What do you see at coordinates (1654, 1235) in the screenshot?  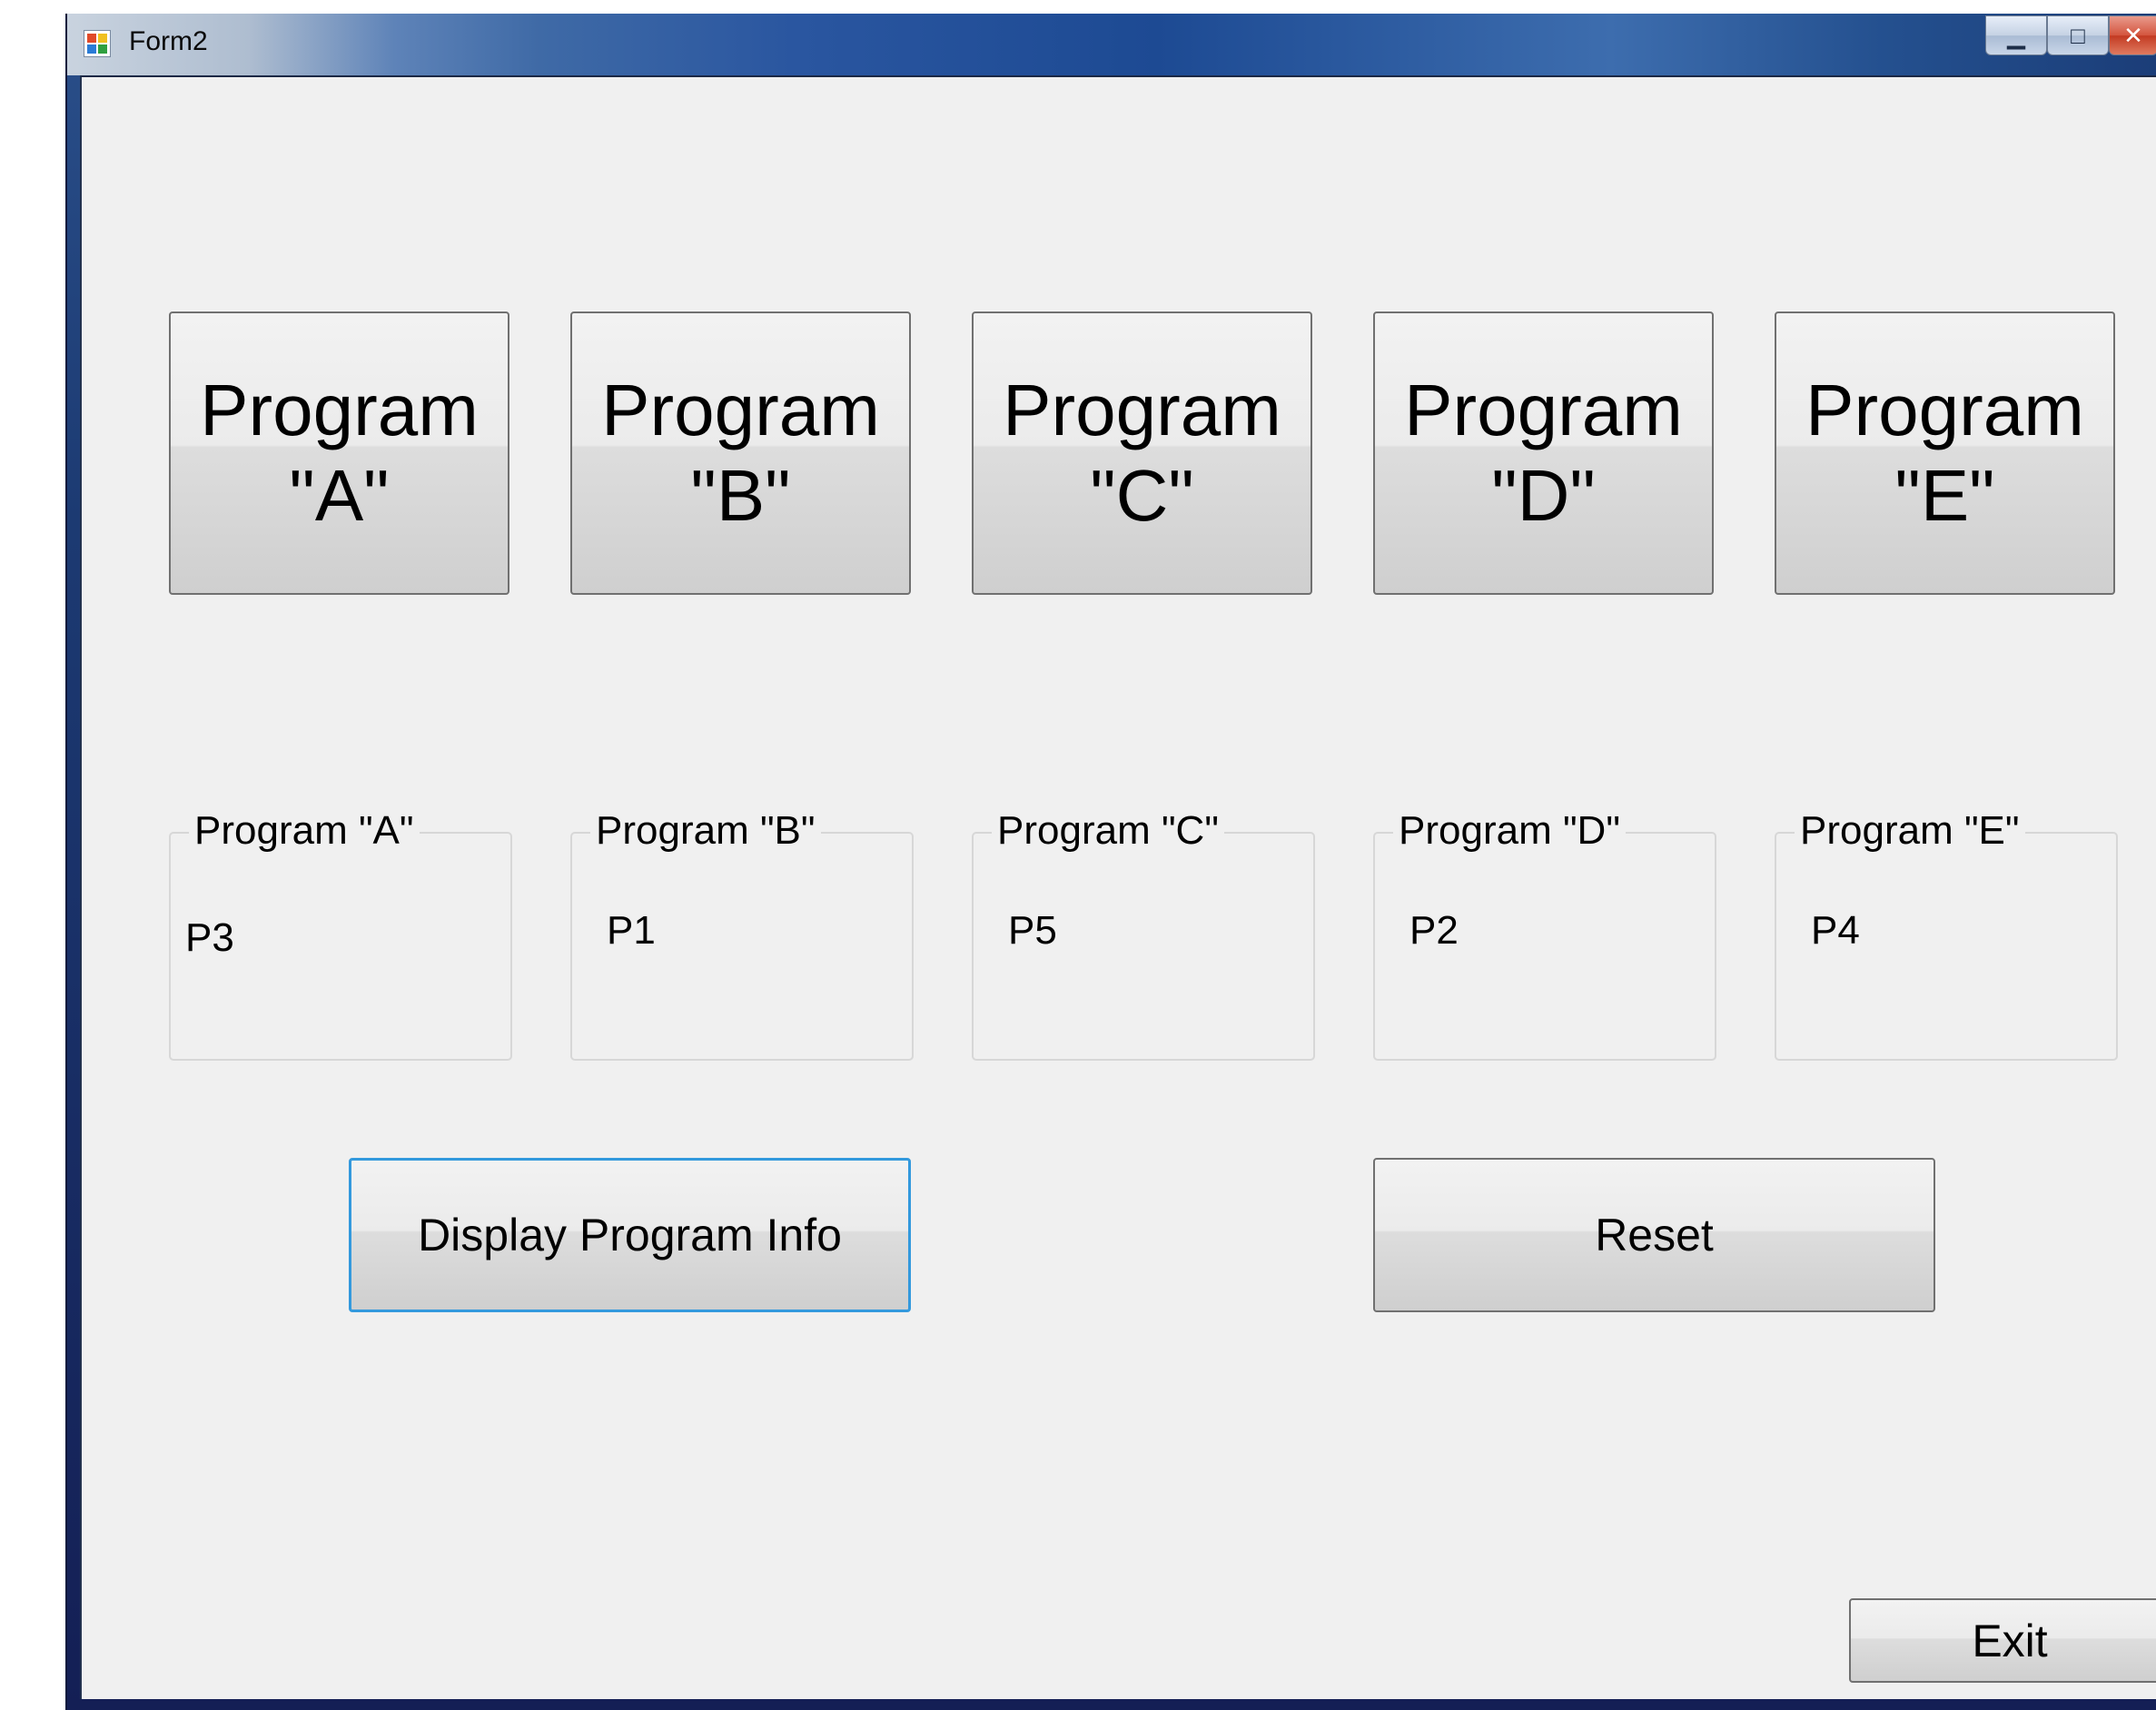 I see `reset-button: Reset` at bounding box center [1654, 1235].